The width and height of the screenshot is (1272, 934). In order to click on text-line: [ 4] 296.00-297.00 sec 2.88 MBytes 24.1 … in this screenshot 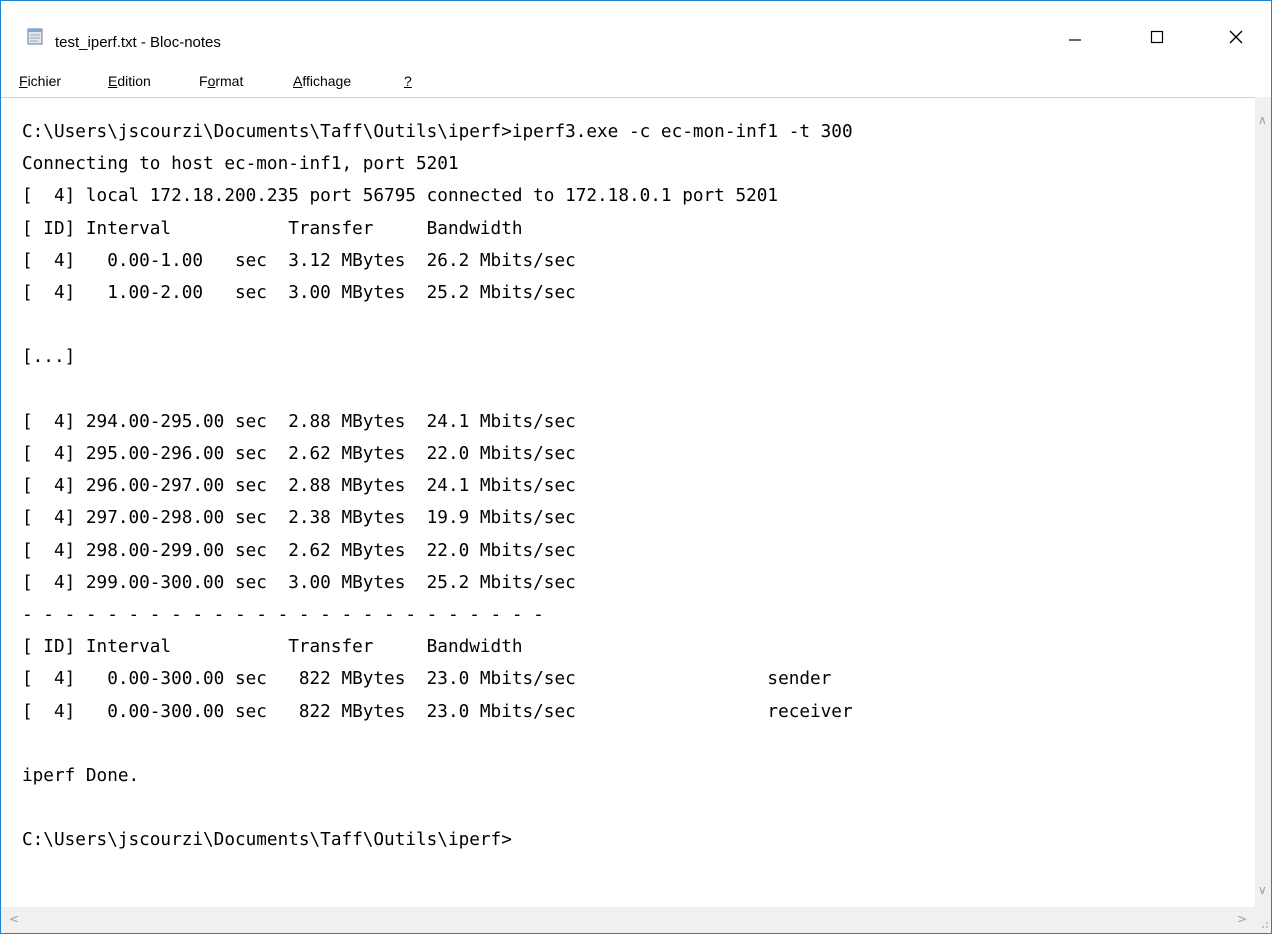, I will do `click(299, 486)`.